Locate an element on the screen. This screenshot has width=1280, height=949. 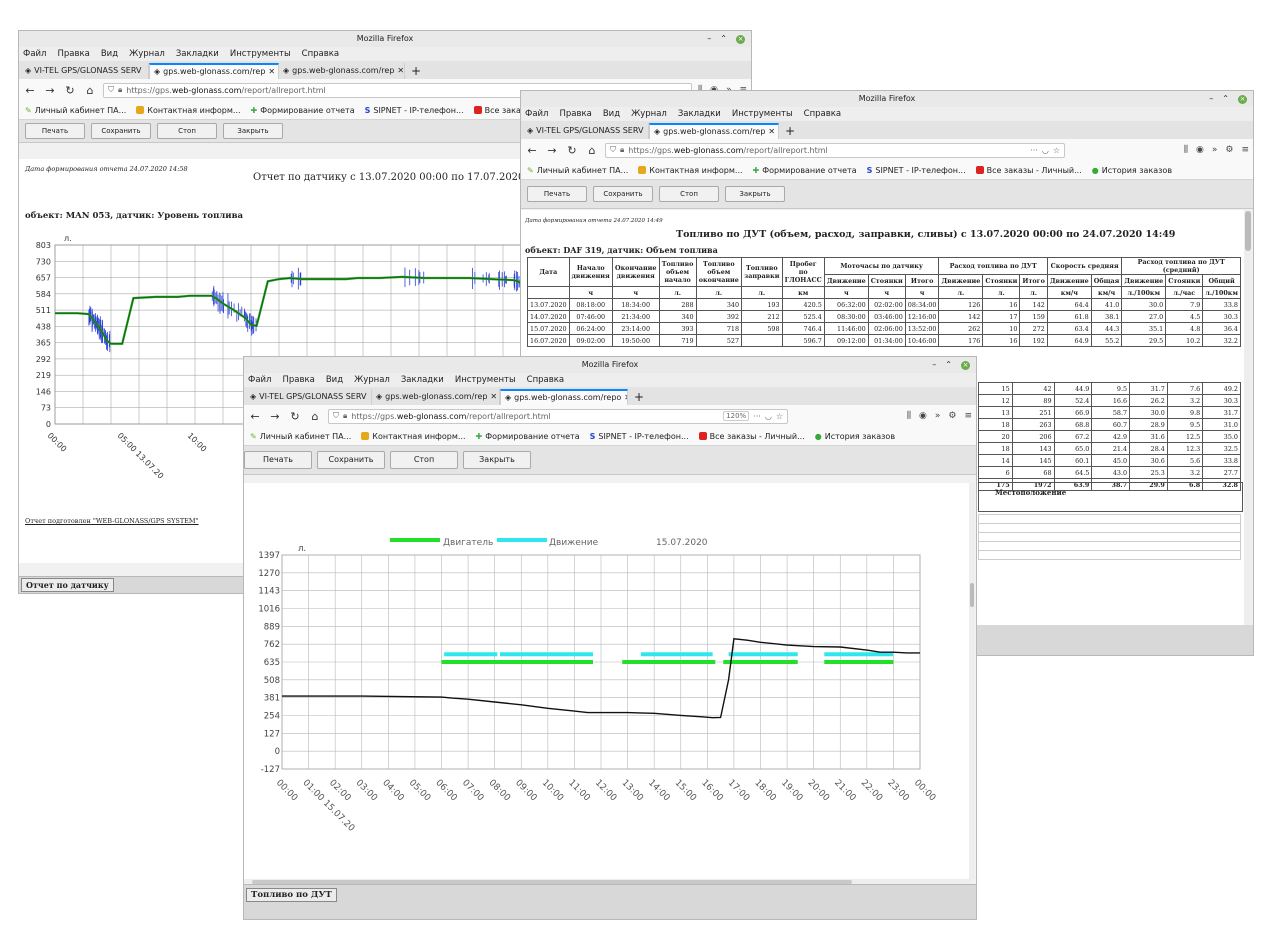
bottom-tab-fuel-report: Топливо по ДУТ is located at coordinates (291, 895).